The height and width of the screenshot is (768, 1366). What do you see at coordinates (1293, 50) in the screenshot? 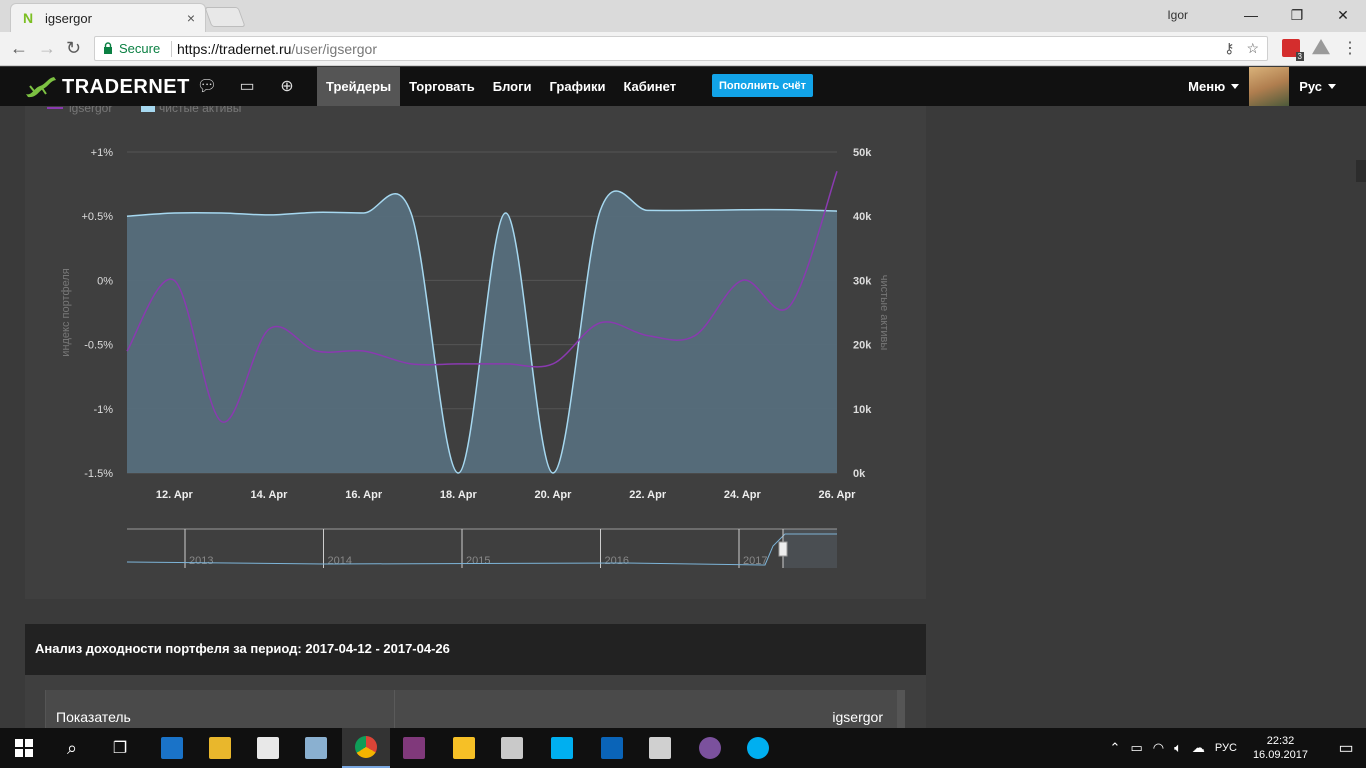
I see `extension-calendar-icon: 3` at bounding box center [1293, 50].